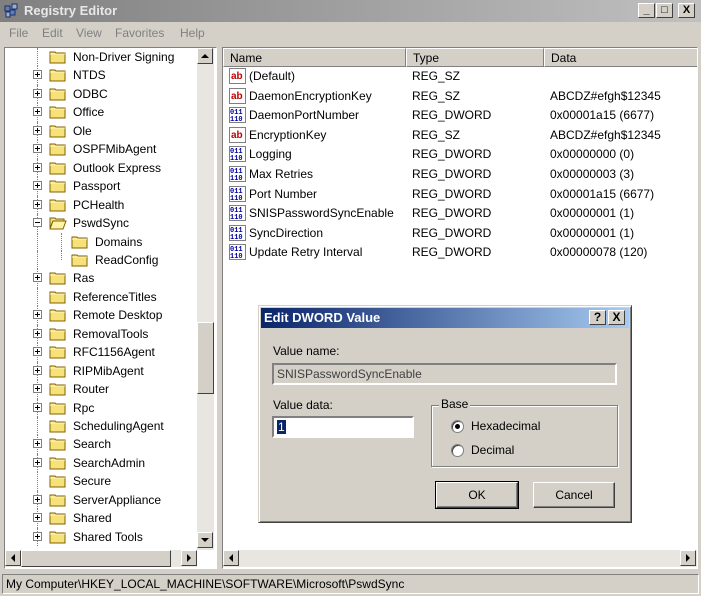  What do you see at coordinates (101, 186) in the screenshot?
I see `tree-item: Passport` at bounding box center [101, 186].